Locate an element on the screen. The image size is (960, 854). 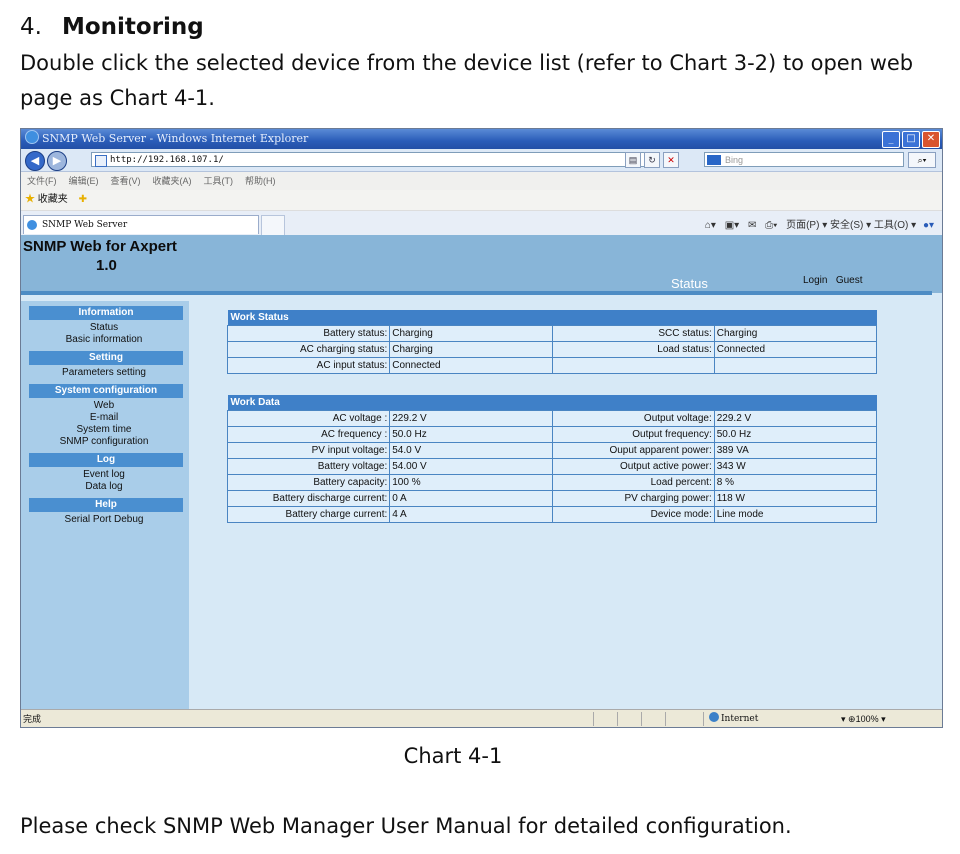
sidebar-link: Serial Port Debug is located at coordinates (105, 520).